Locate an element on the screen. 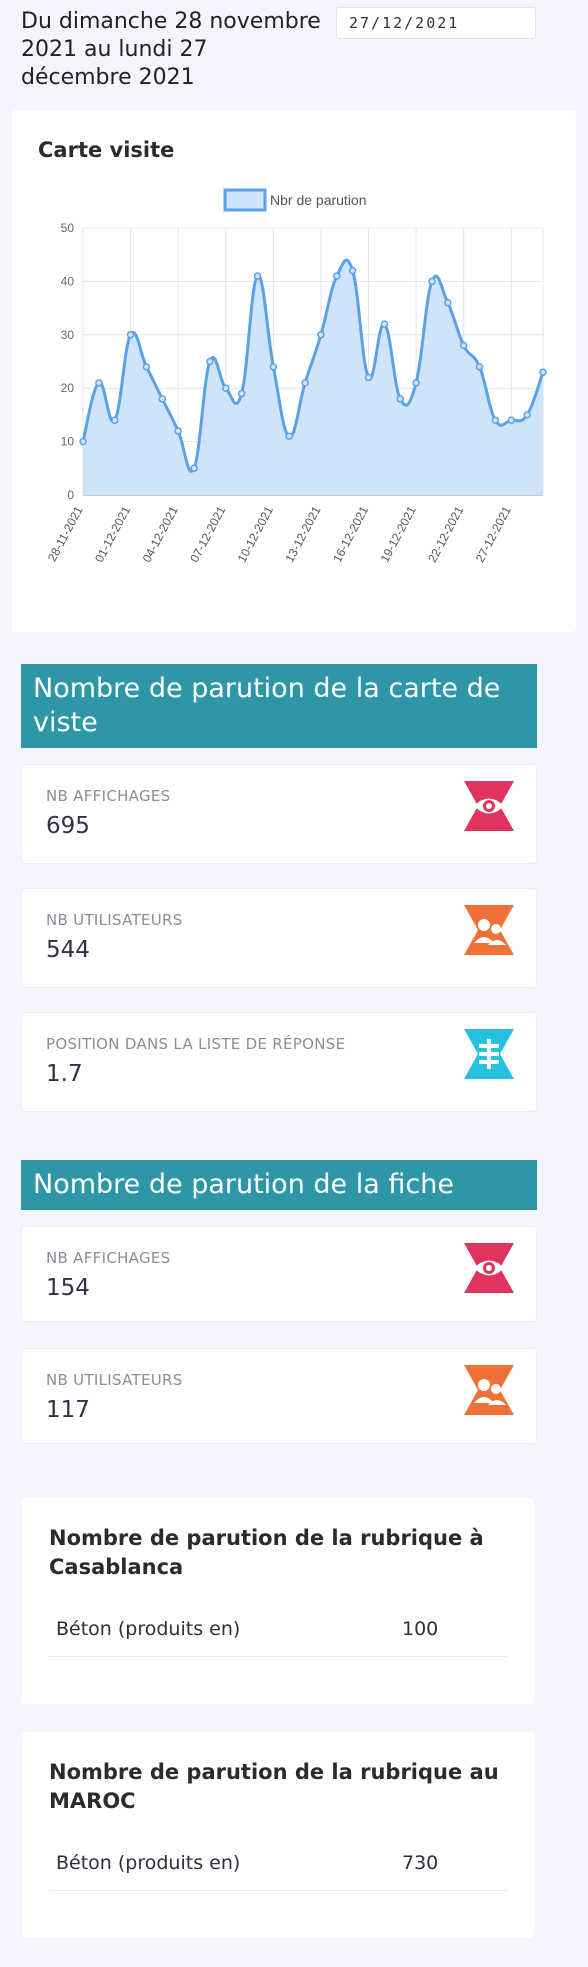 This screenshot has width=588, height=1967. stat-value: 154 is located at coordinates (68, 1288).